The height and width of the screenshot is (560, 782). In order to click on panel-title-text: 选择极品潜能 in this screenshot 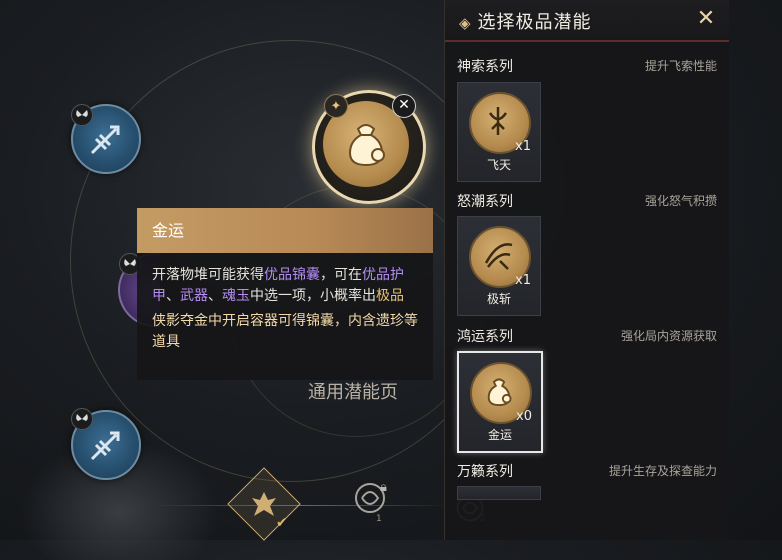, I will do `click(534, 22)`.